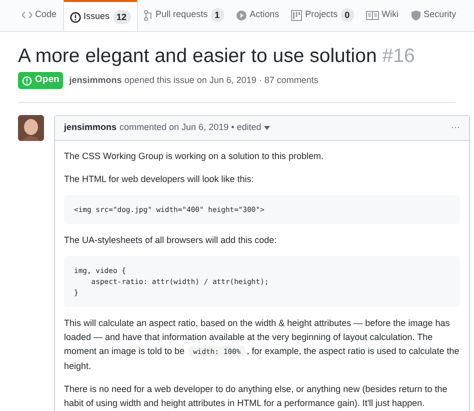 The width and height of the screenshot is (474, 411). Describe the element at coordinates (193, 80) in the screenshot. I see `issue-meta: jensimmons opened this issue on Jun 6, 2019 · 87 comments` at that location.